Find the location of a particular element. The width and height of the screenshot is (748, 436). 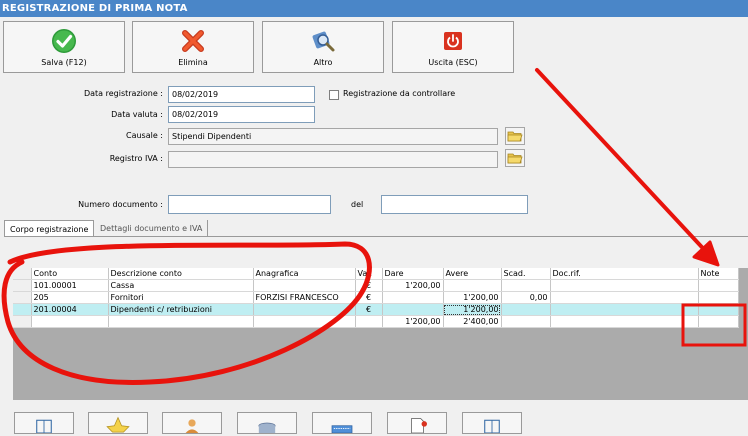

cell-avere is located at coordinates (472, 285).